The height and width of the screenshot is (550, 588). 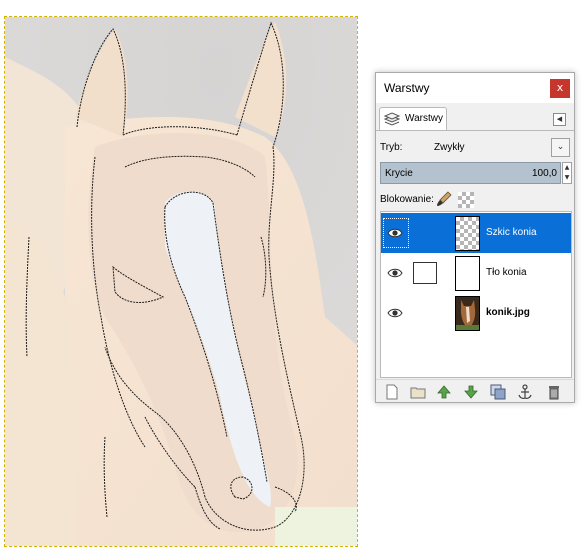 What do you see at coordinates (508, 312) in the screenshot?
I see `layer-name: konik.jpg` at bounding box center [508, 312].